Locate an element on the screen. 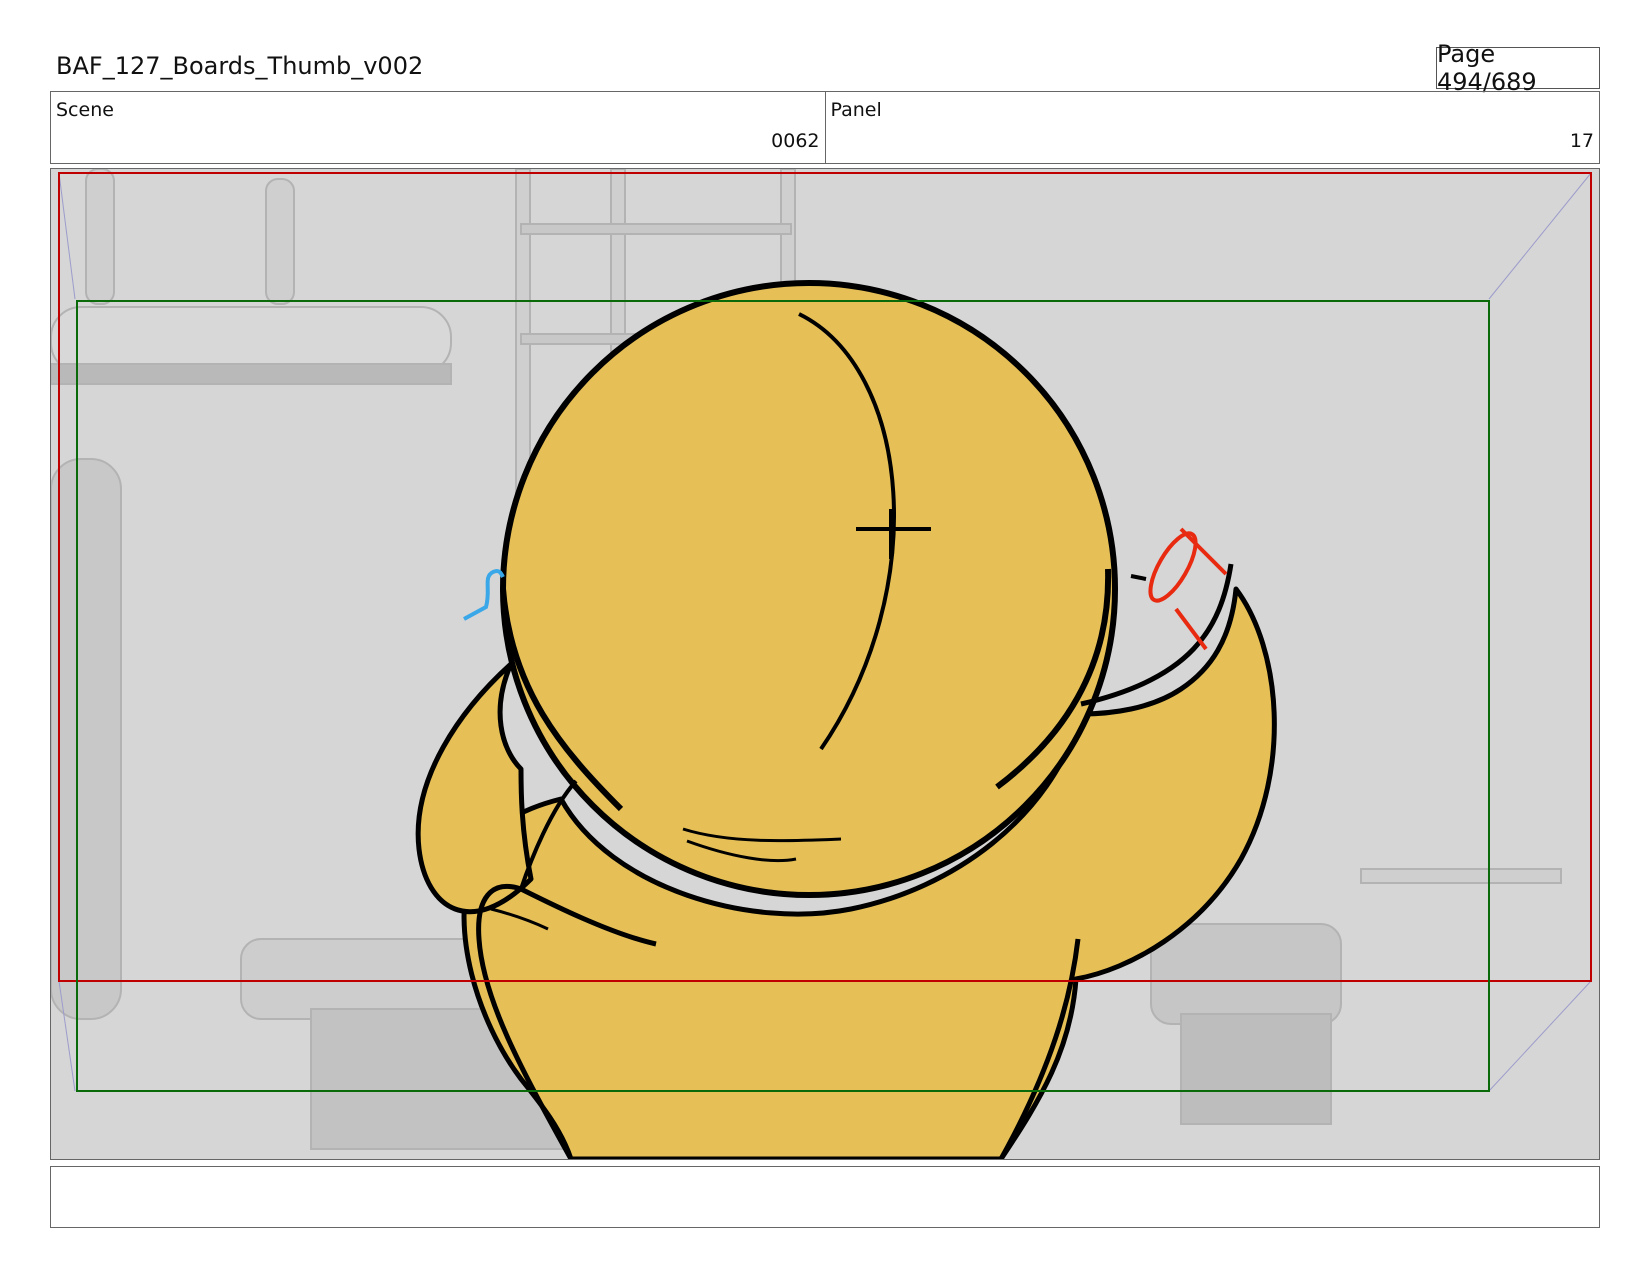  panel-cell: Panel 17 is located at coordinates (1212, 127).